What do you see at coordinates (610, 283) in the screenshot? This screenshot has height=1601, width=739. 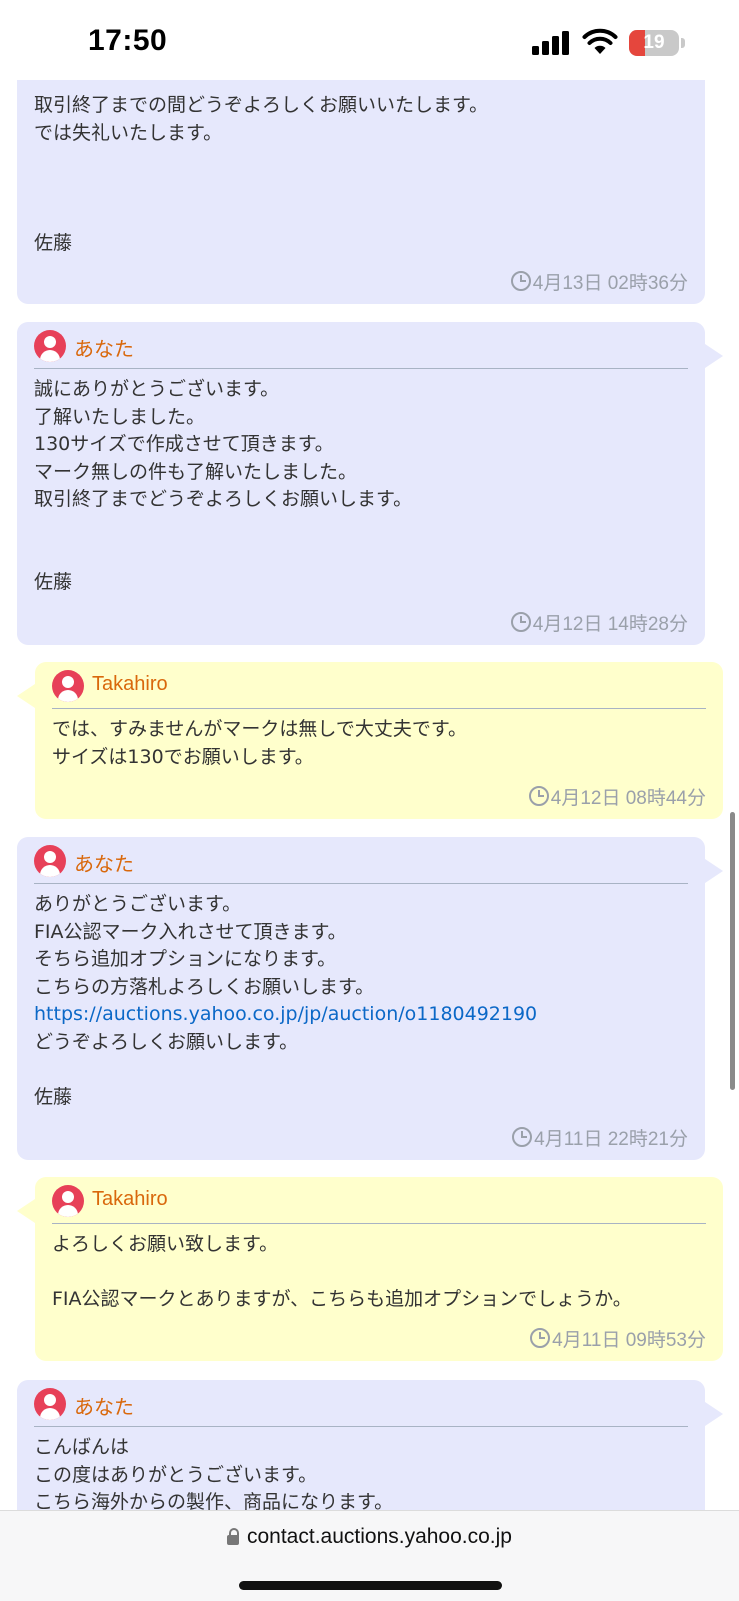 I see `timestamp-text: 4月13日 02時36分` at bounding box center [610, 283].